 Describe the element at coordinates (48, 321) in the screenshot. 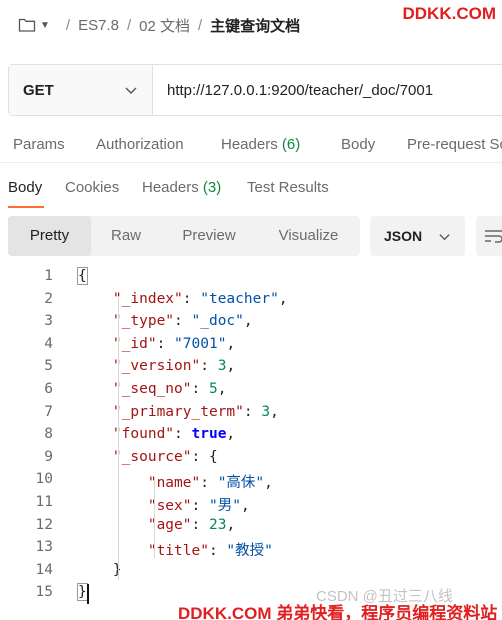

I see `line-number: 3` at that location.